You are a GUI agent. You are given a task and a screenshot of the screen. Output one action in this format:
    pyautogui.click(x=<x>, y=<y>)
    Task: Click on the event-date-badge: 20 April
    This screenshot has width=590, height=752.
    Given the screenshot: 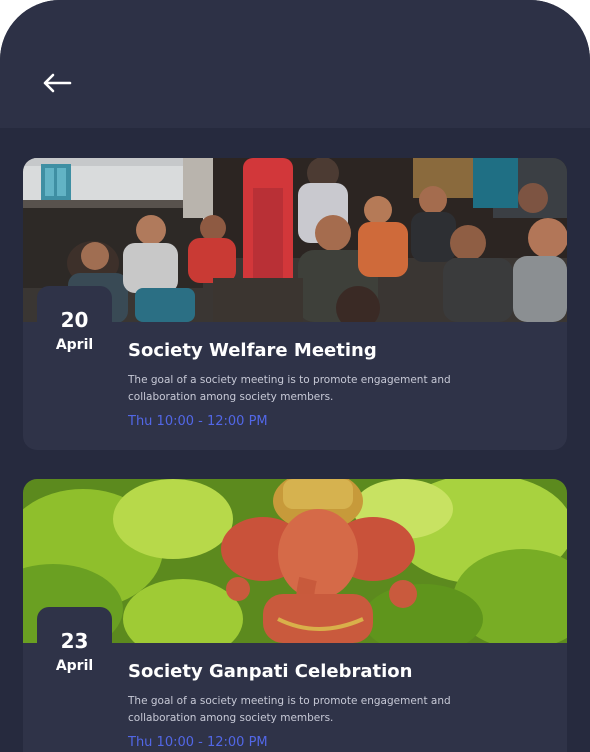 What is the action you would take?
    pyautogui.click(x=74, y=331)
    